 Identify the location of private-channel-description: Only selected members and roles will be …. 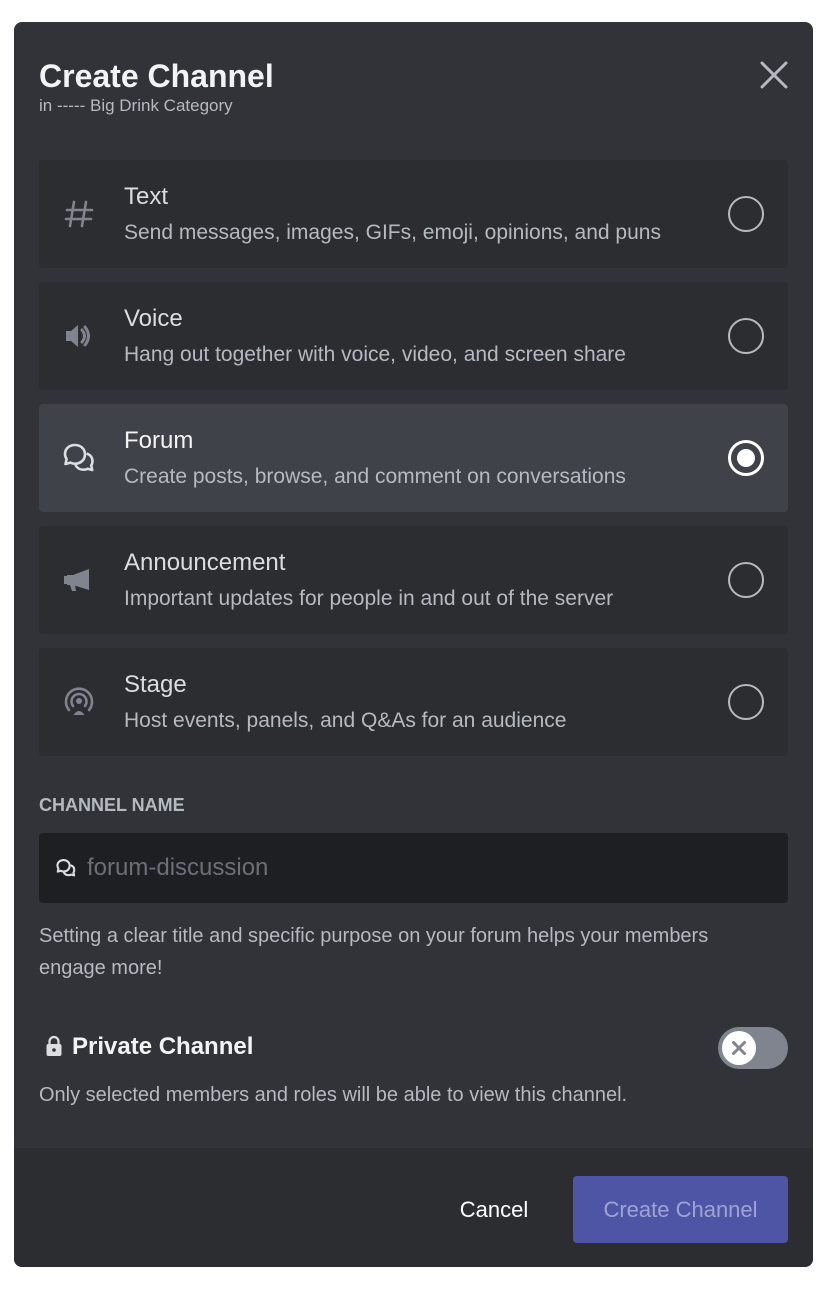
(333, 1095).